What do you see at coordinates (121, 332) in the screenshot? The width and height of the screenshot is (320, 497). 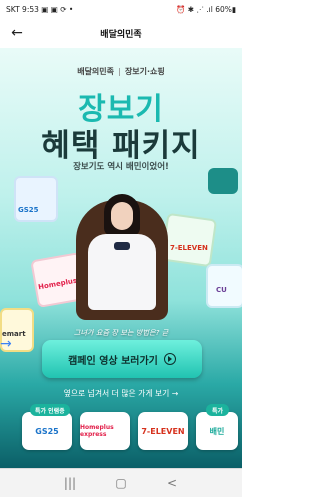 I see `video-caption: 그녀가 요즘 장 보는 방법은? 귿` at bounding box center [121, 332].